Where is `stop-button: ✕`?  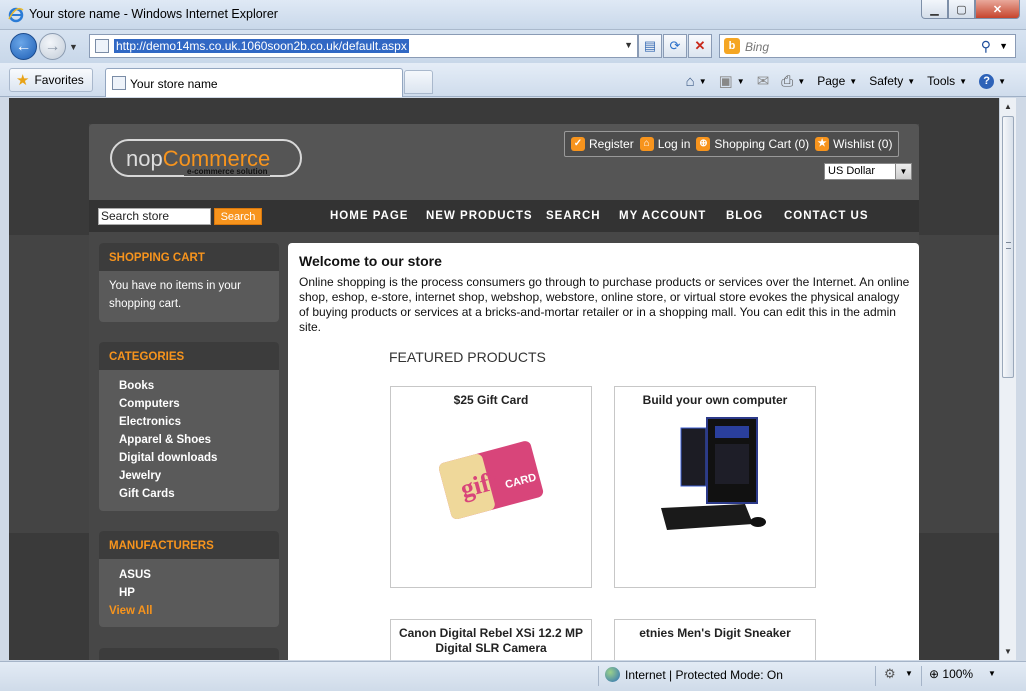
stop-button: ✕ is located at coordinates (700, 46).